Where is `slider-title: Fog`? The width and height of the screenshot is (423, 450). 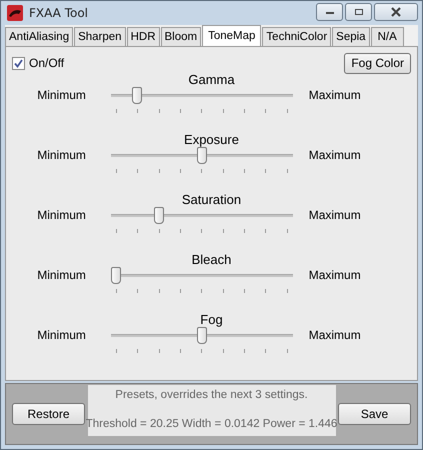
slider-title: Fog is located at coordinates (211, 319).